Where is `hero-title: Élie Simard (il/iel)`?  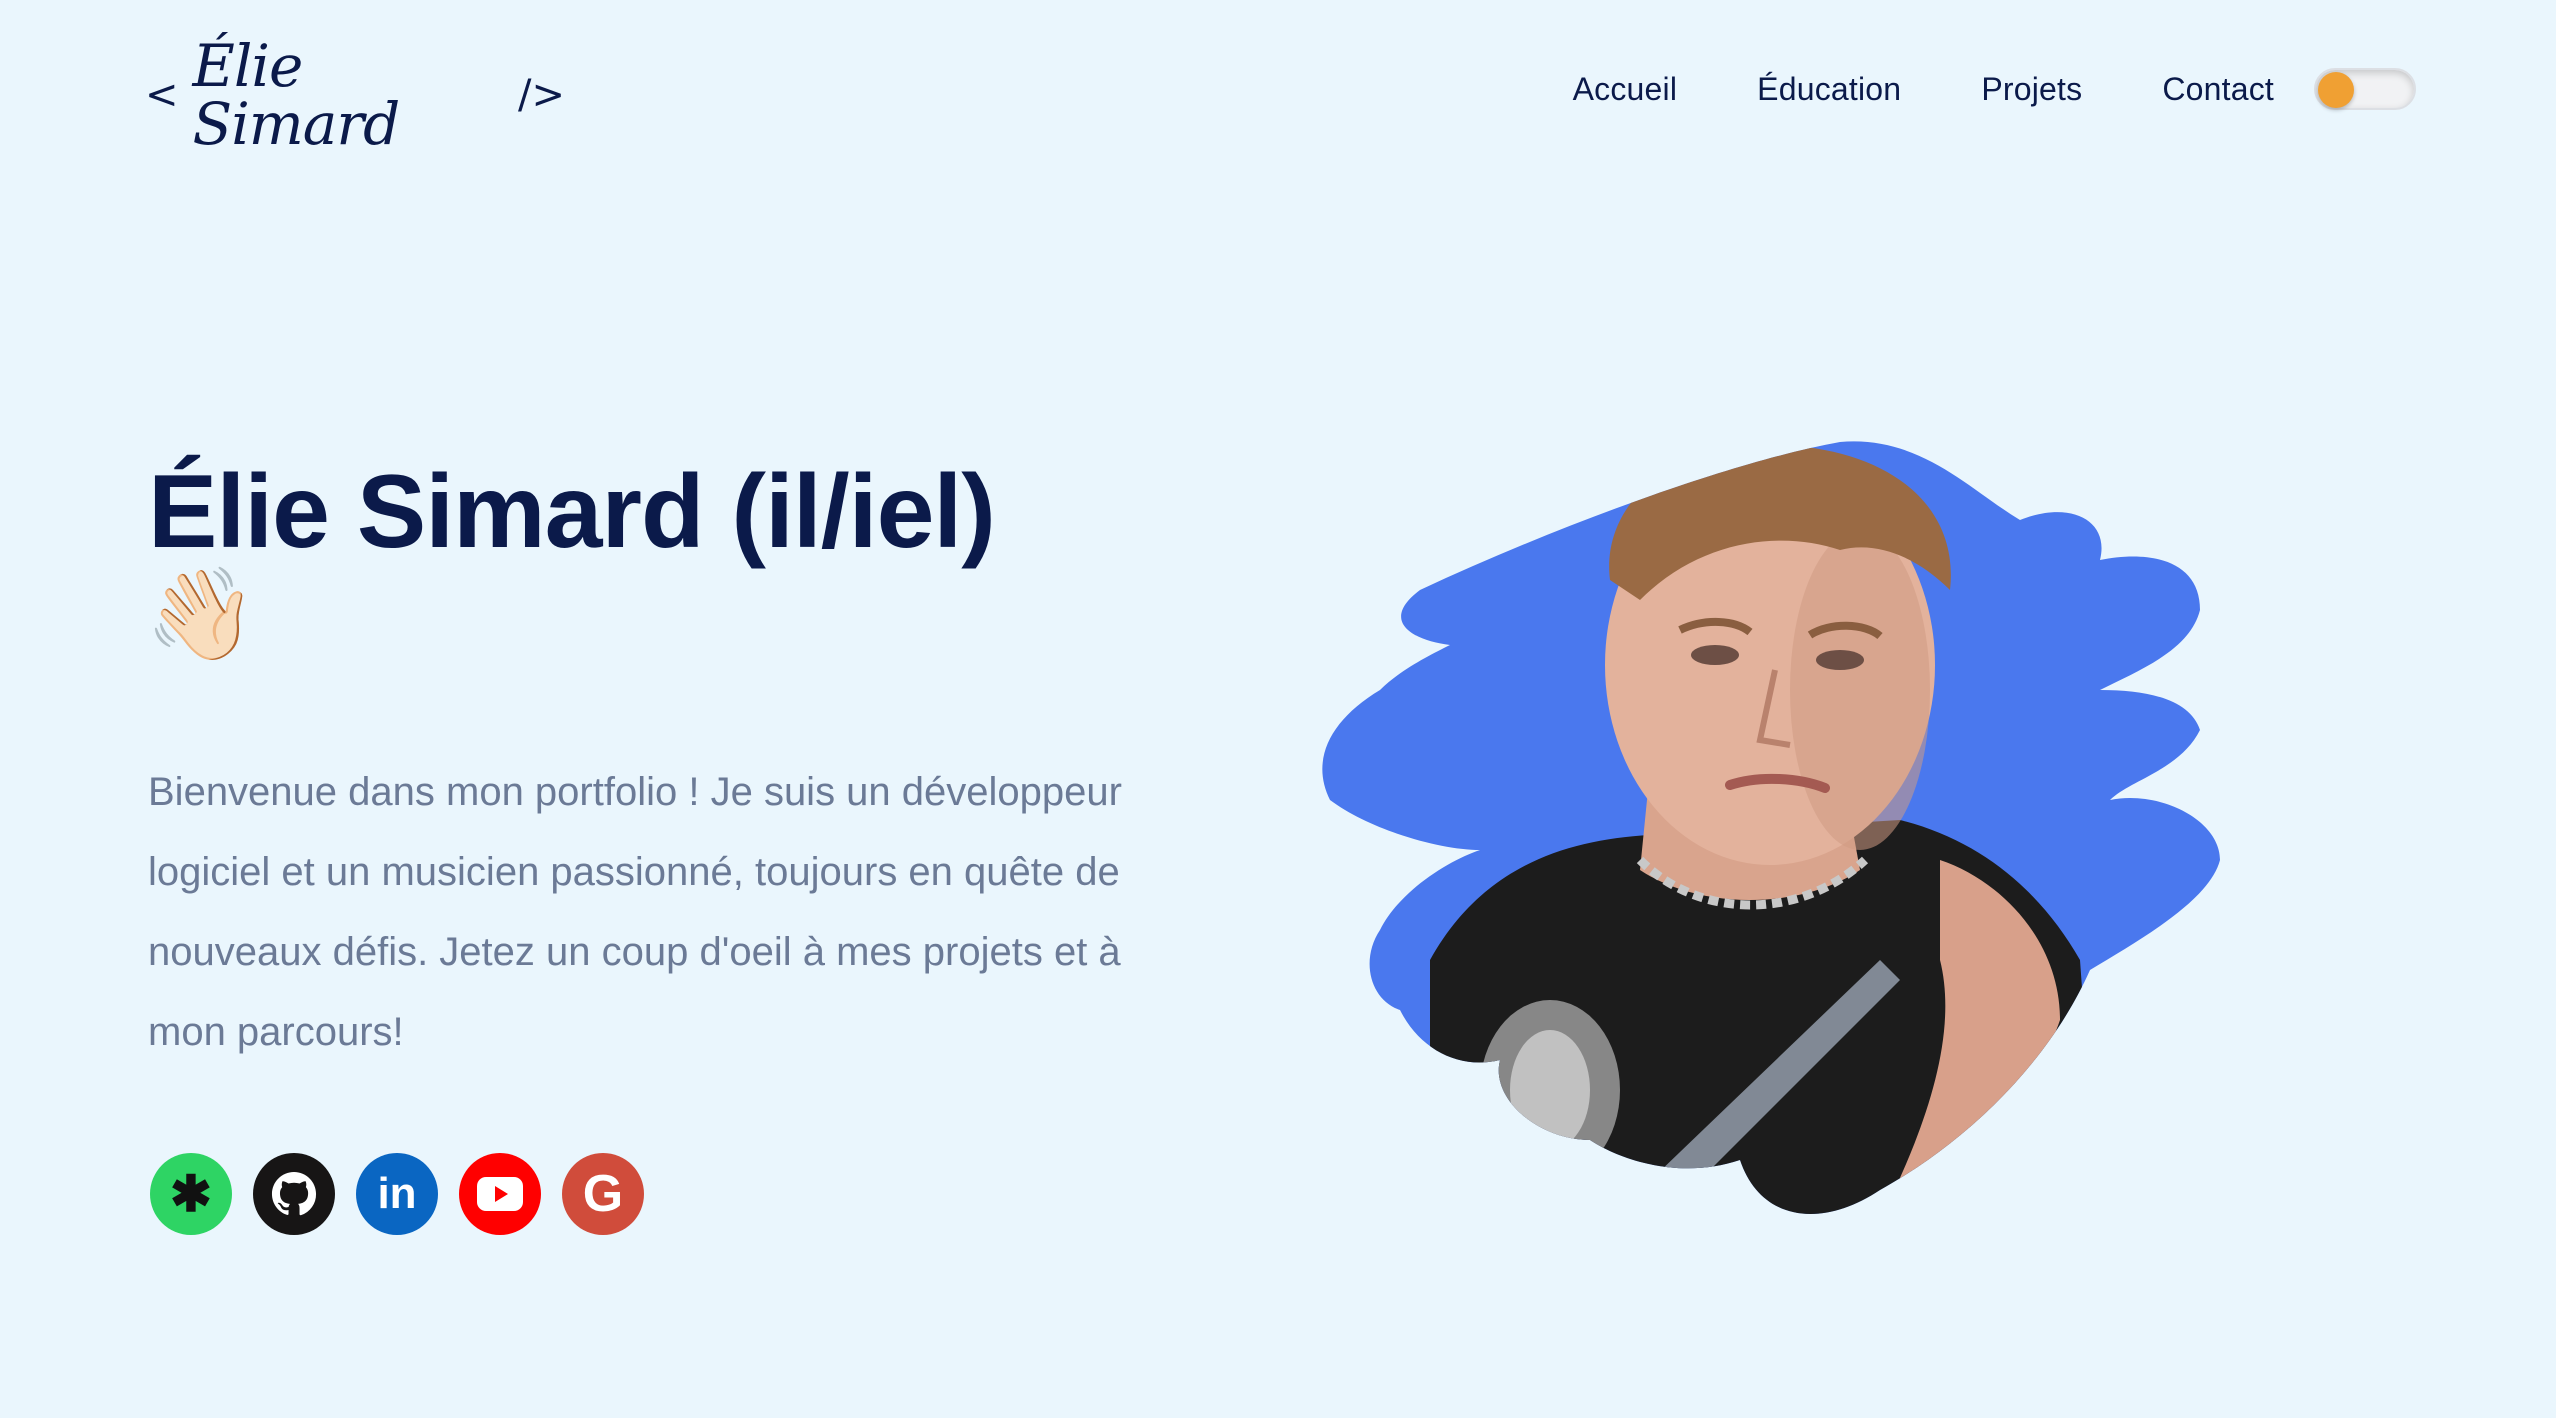 hero-title: Élie Simard (il/iel) is located at coordinates (572, 512).